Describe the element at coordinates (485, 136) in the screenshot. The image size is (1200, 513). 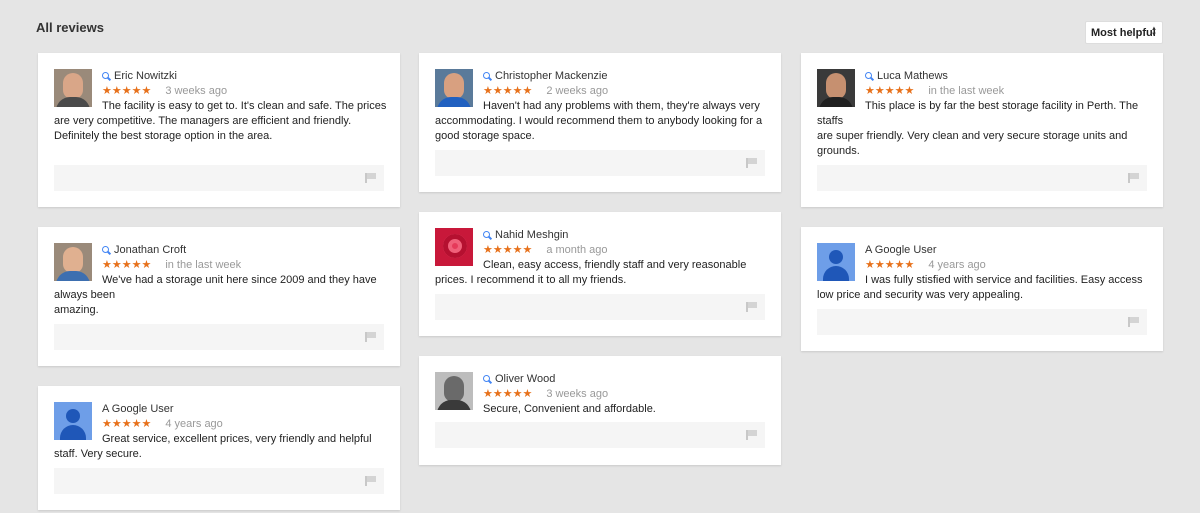
I see `review-line: good storage space.` at that location.